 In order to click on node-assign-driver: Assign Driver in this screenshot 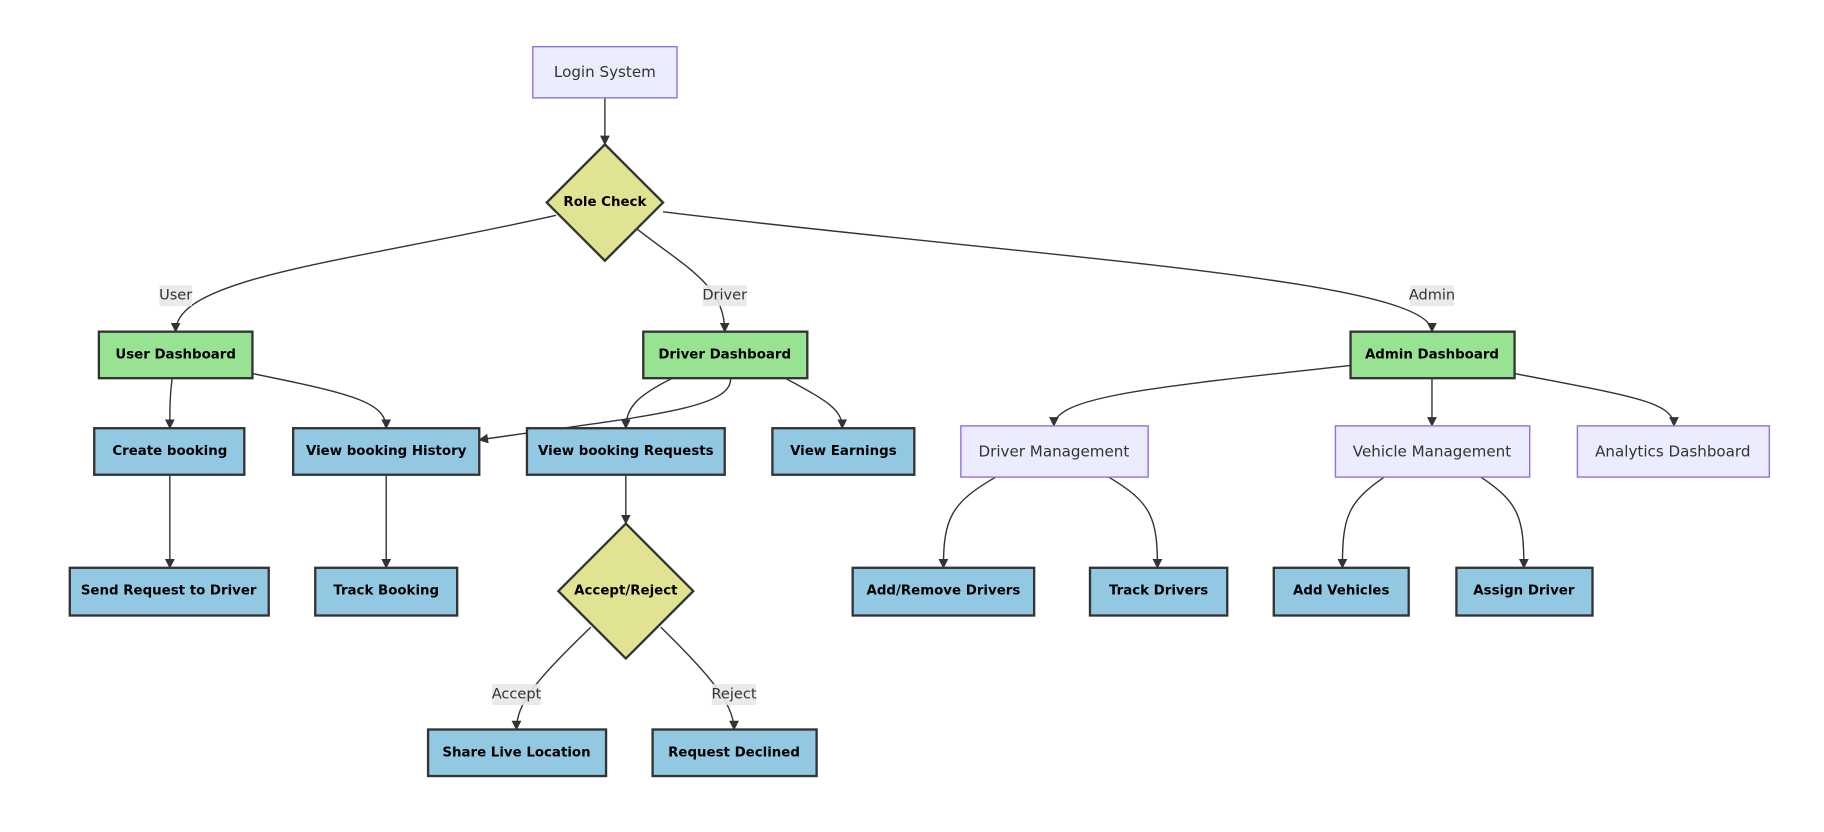, I will do `click(1524, 591)`.